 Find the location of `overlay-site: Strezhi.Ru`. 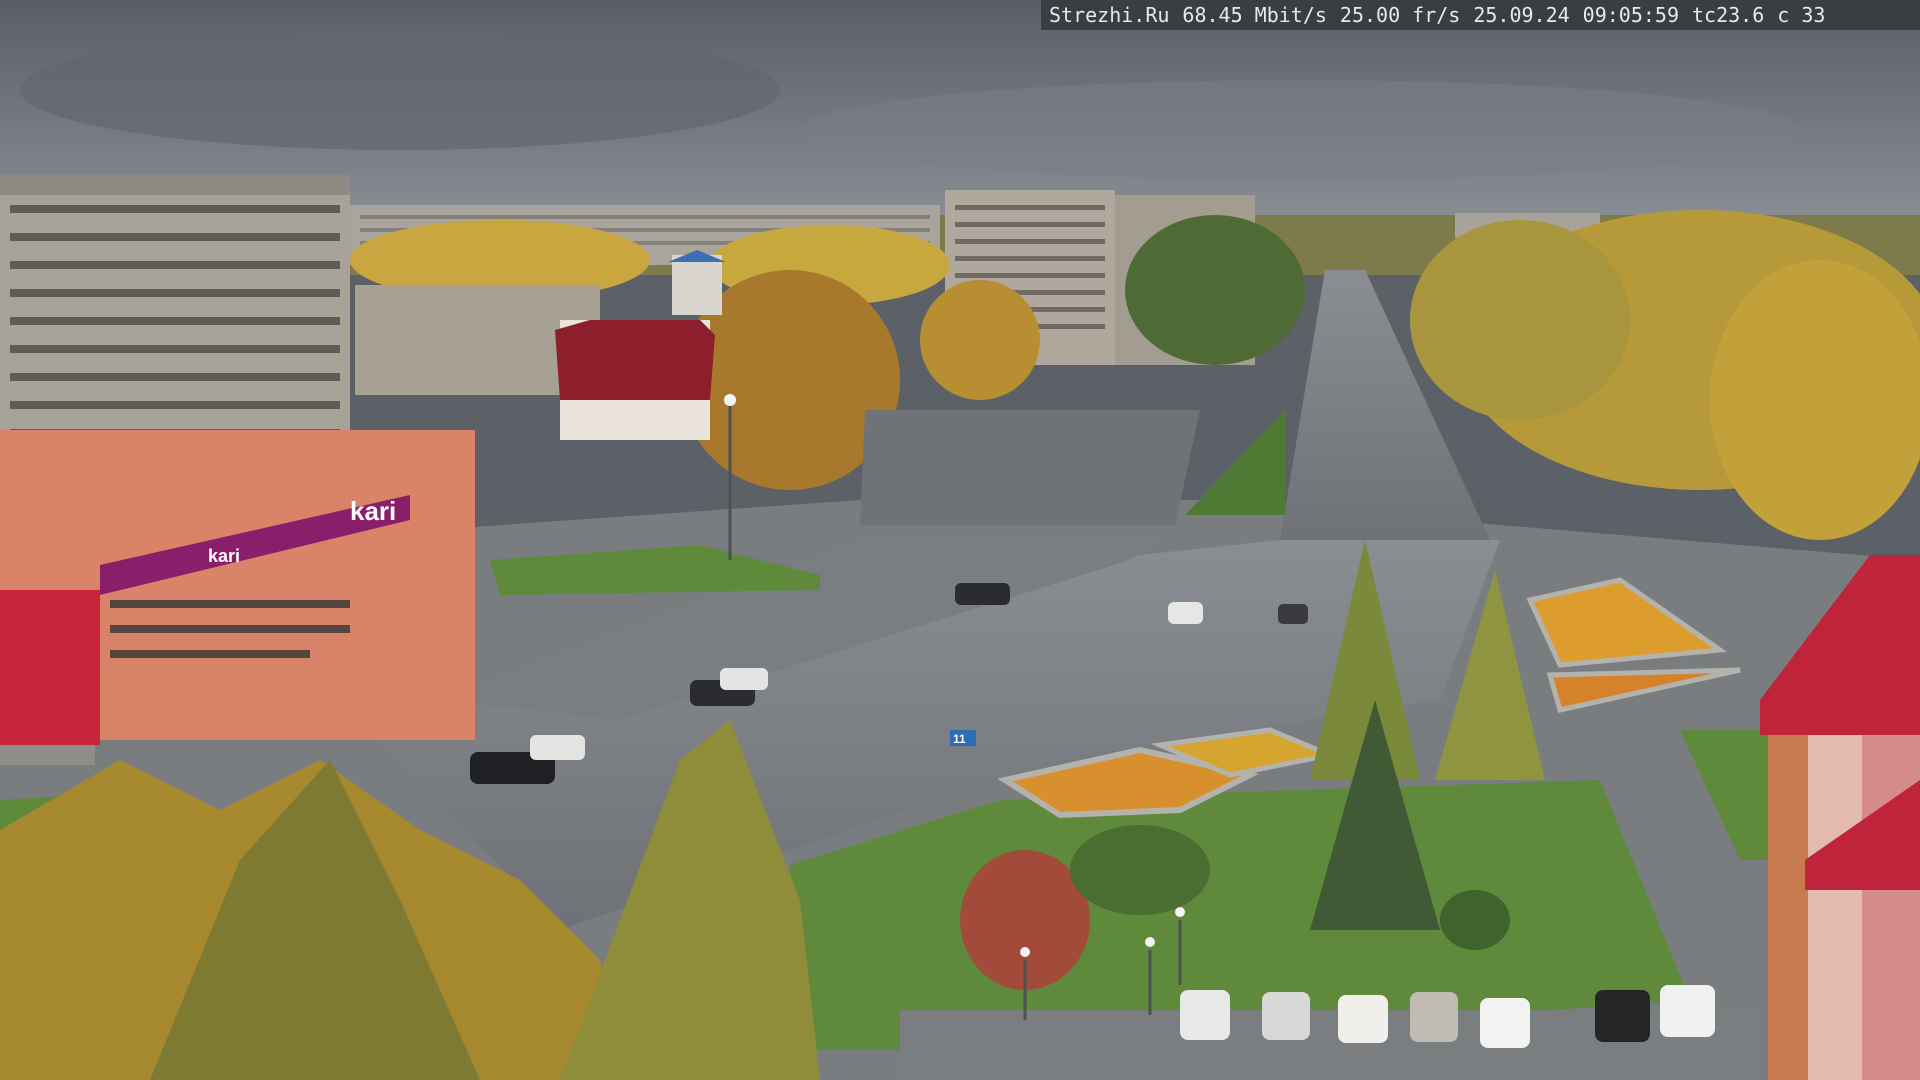

overlay-site: Strezhi.Ru is located at coordinates (1109, 15).